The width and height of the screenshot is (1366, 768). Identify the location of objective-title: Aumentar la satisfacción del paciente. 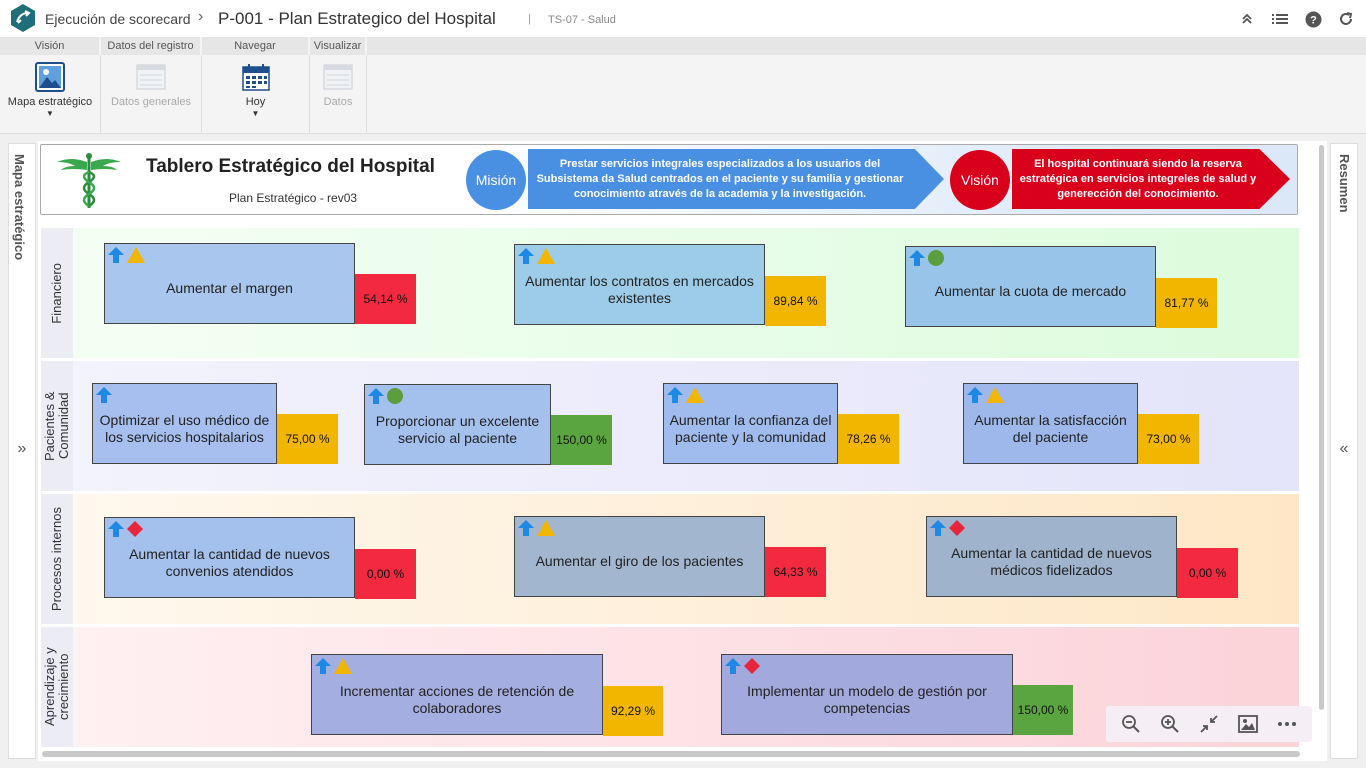
(1050, 428).